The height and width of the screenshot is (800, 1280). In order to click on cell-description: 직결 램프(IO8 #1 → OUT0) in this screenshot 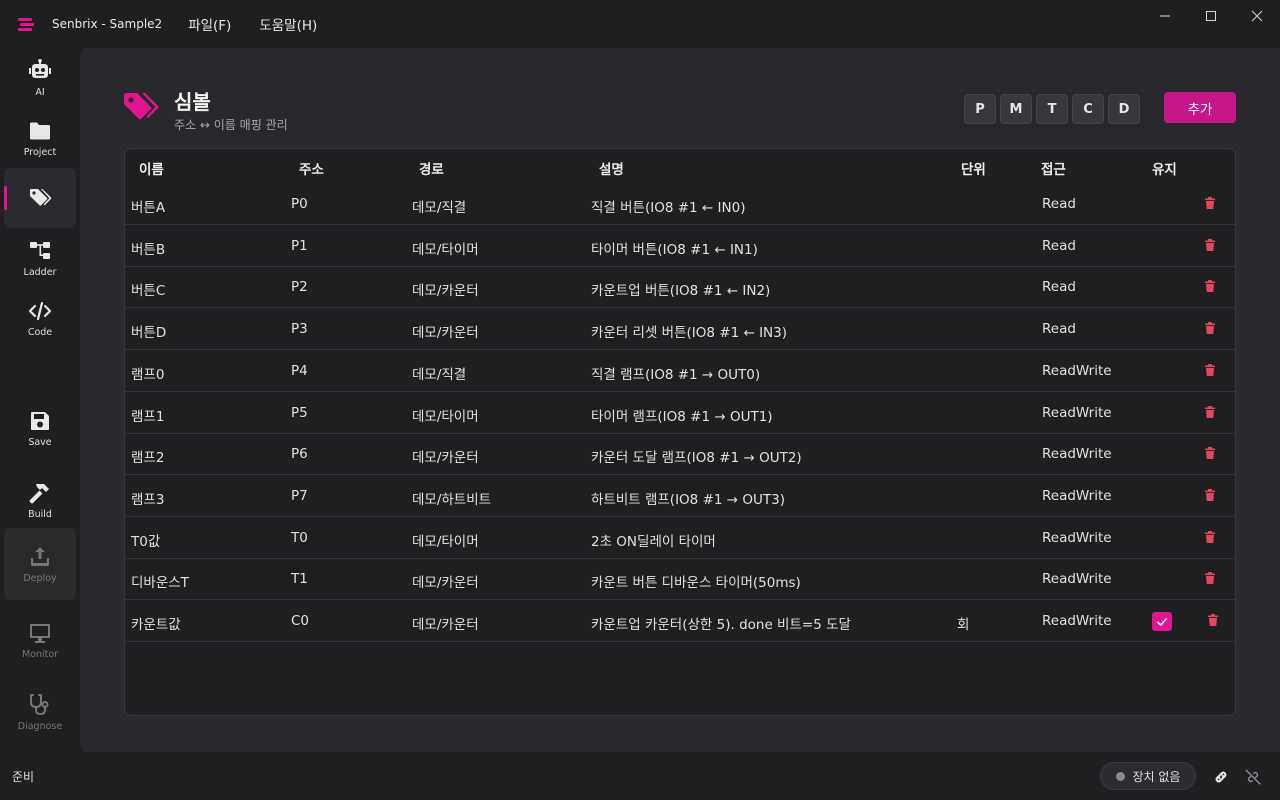, I will do `click(676, 374)`.